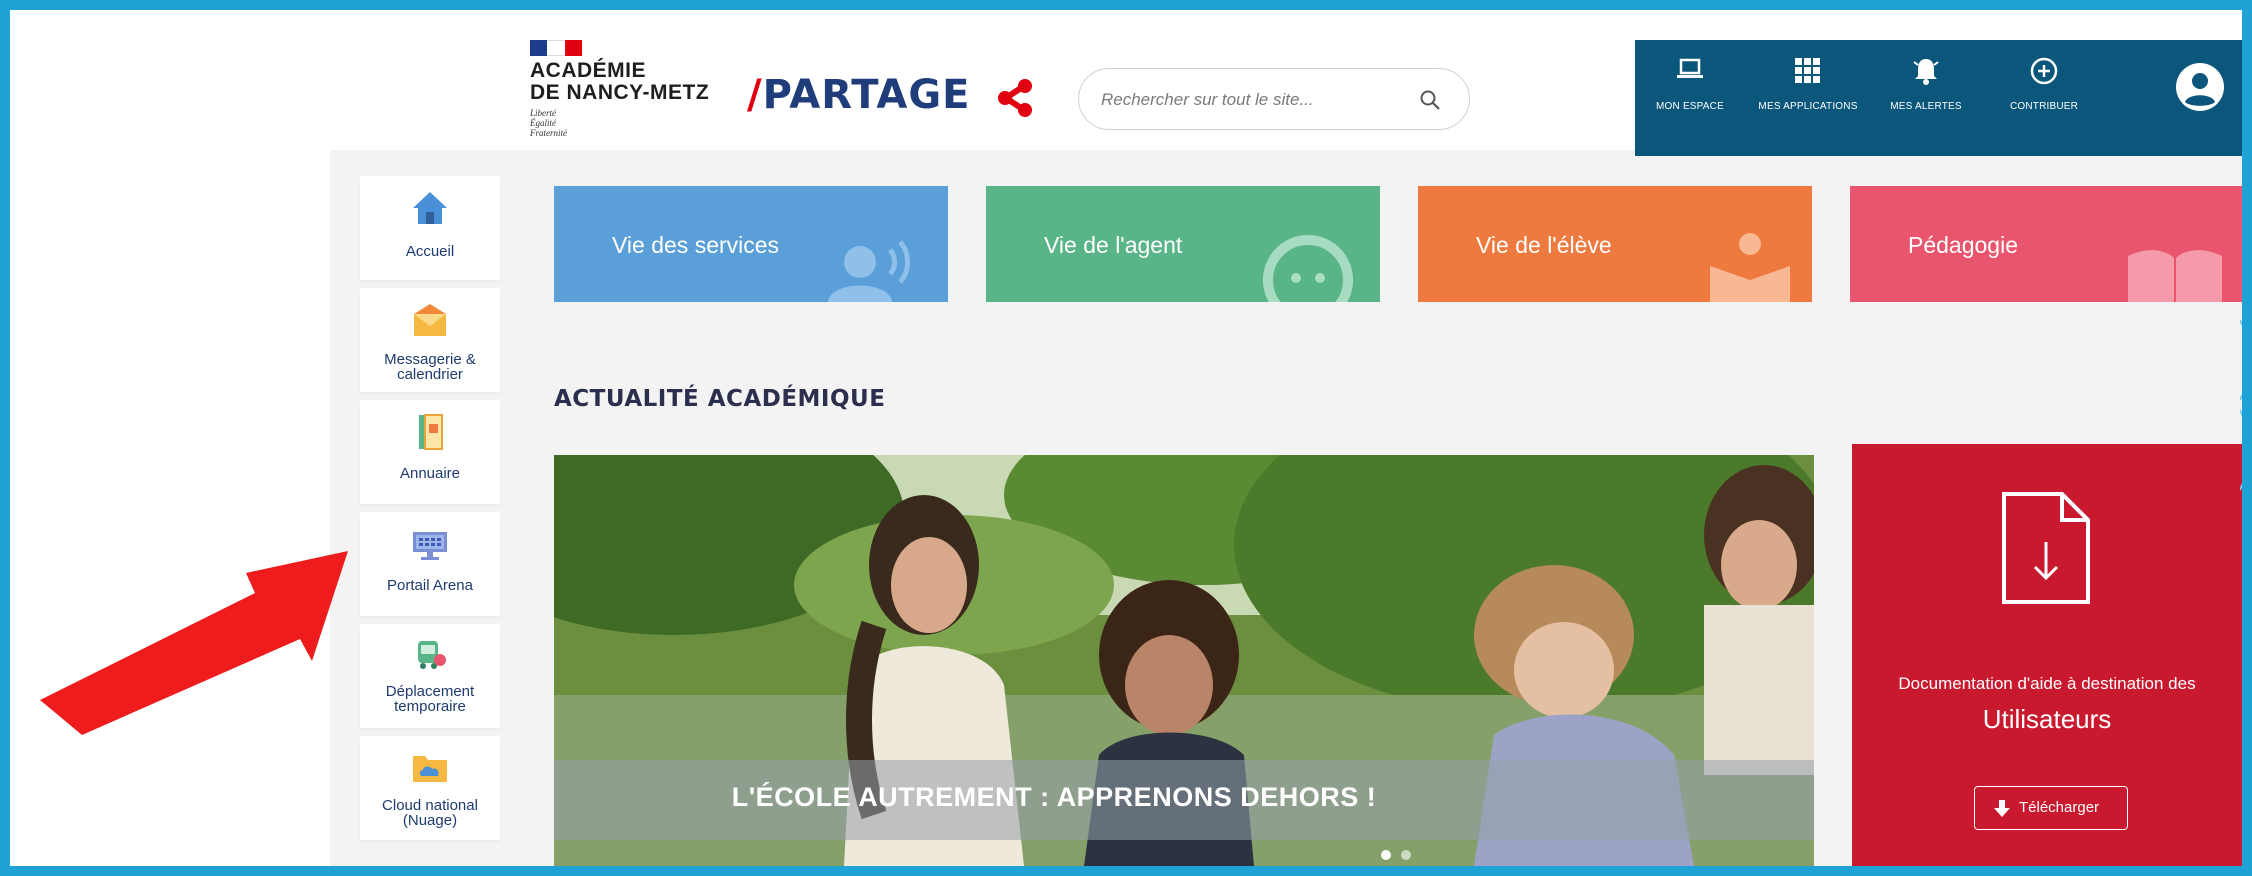 The height and width of the screenshot is (876, 2252). Describe the element at coordinates (696, 245) in the screenshot. I see `tile-label: Vie des services` at that location.